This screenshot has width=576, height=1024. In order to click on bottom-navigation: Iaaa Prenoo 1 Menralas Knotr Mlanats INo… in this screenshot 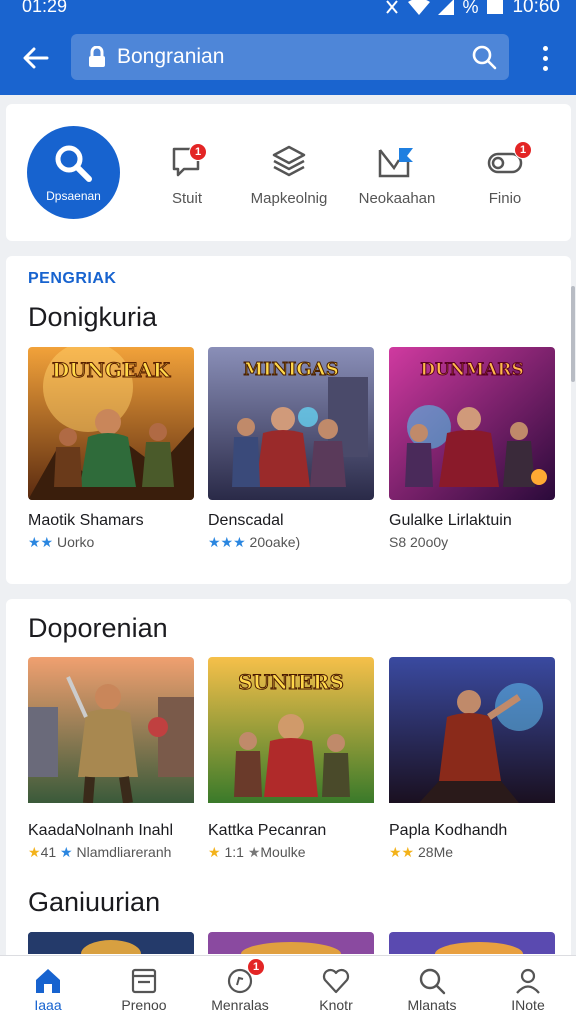, I will do `click(288, 989)`.